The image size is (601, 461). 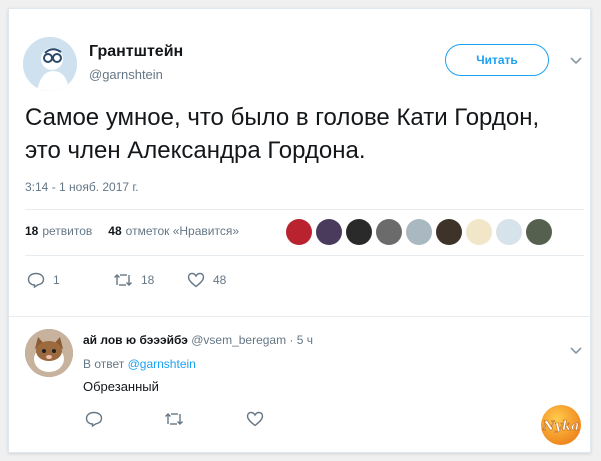 I want to click on author-avatar, so click(x=50, y=64).